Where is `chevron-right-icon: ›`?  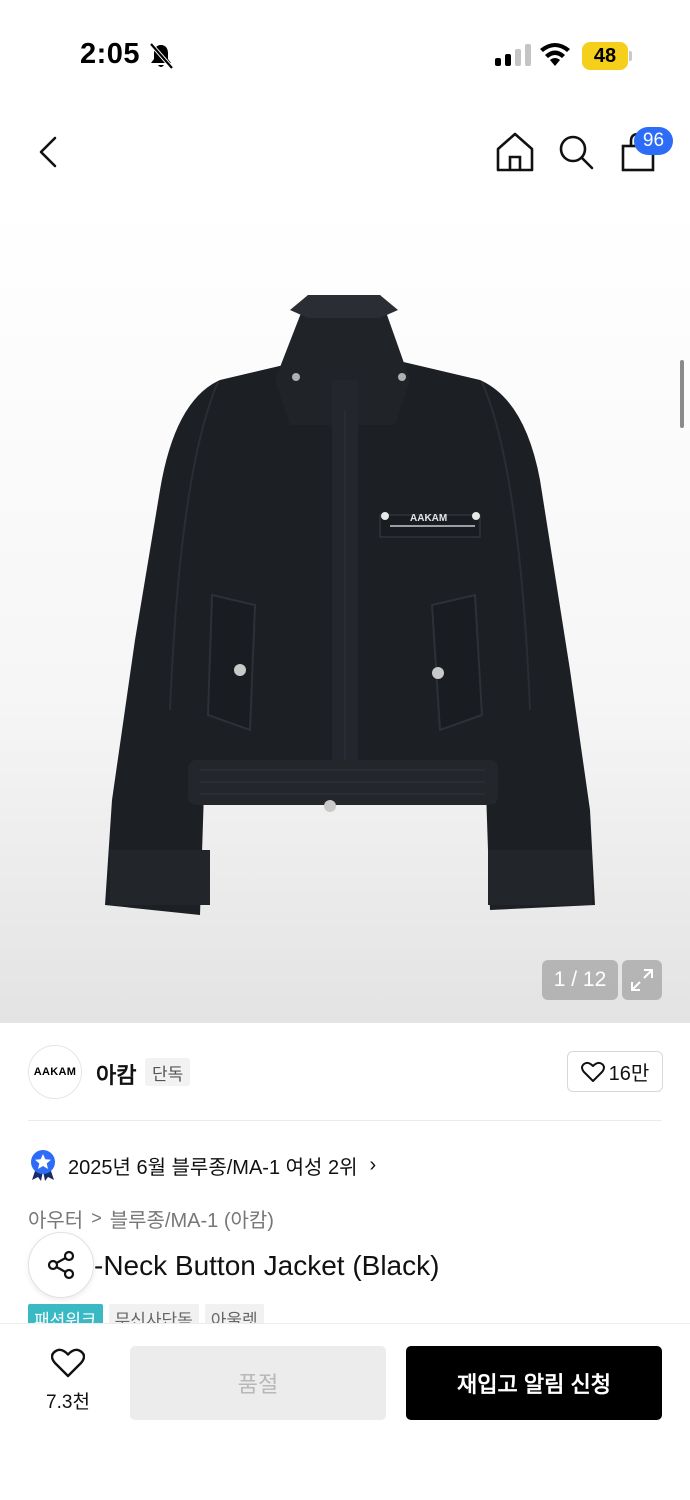 chevron-right-icon: › is located at coordinates (373, 1164).